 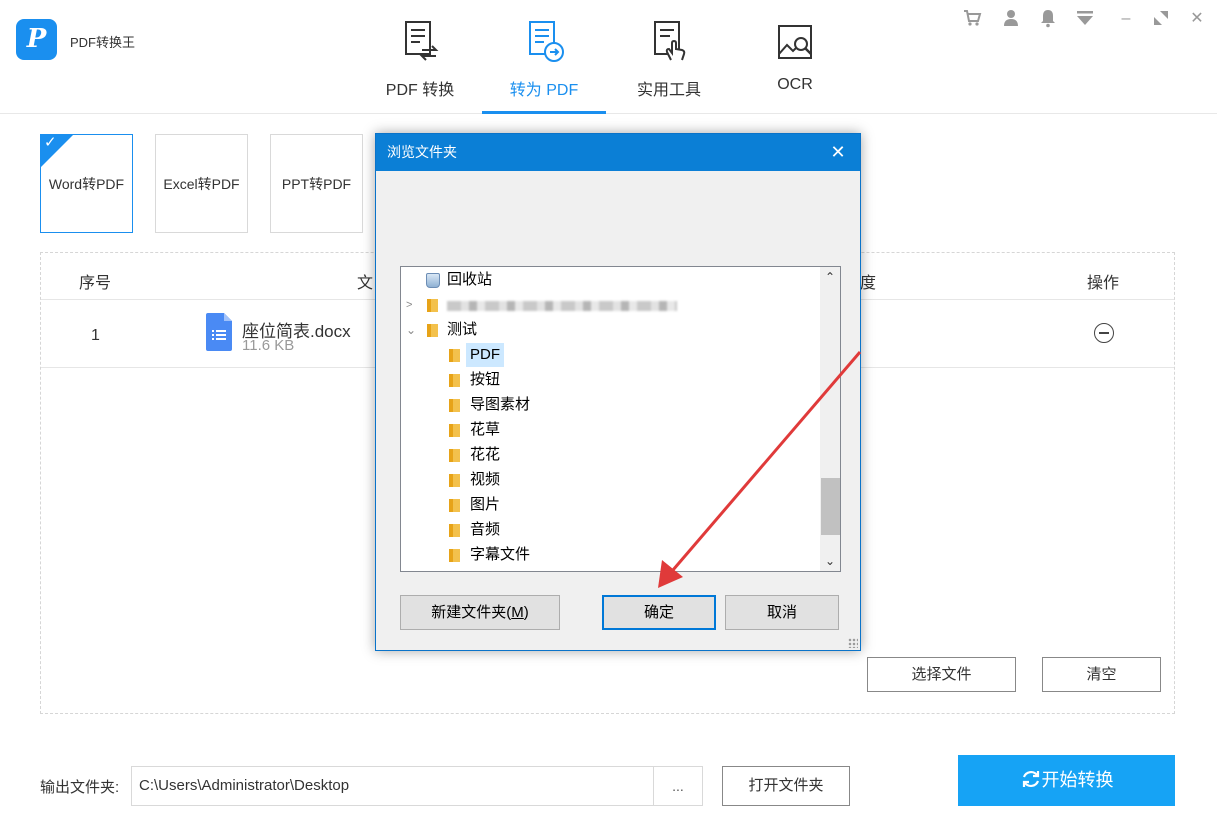 I want to click on col-header-file: 文, so click(x=365, y=283).